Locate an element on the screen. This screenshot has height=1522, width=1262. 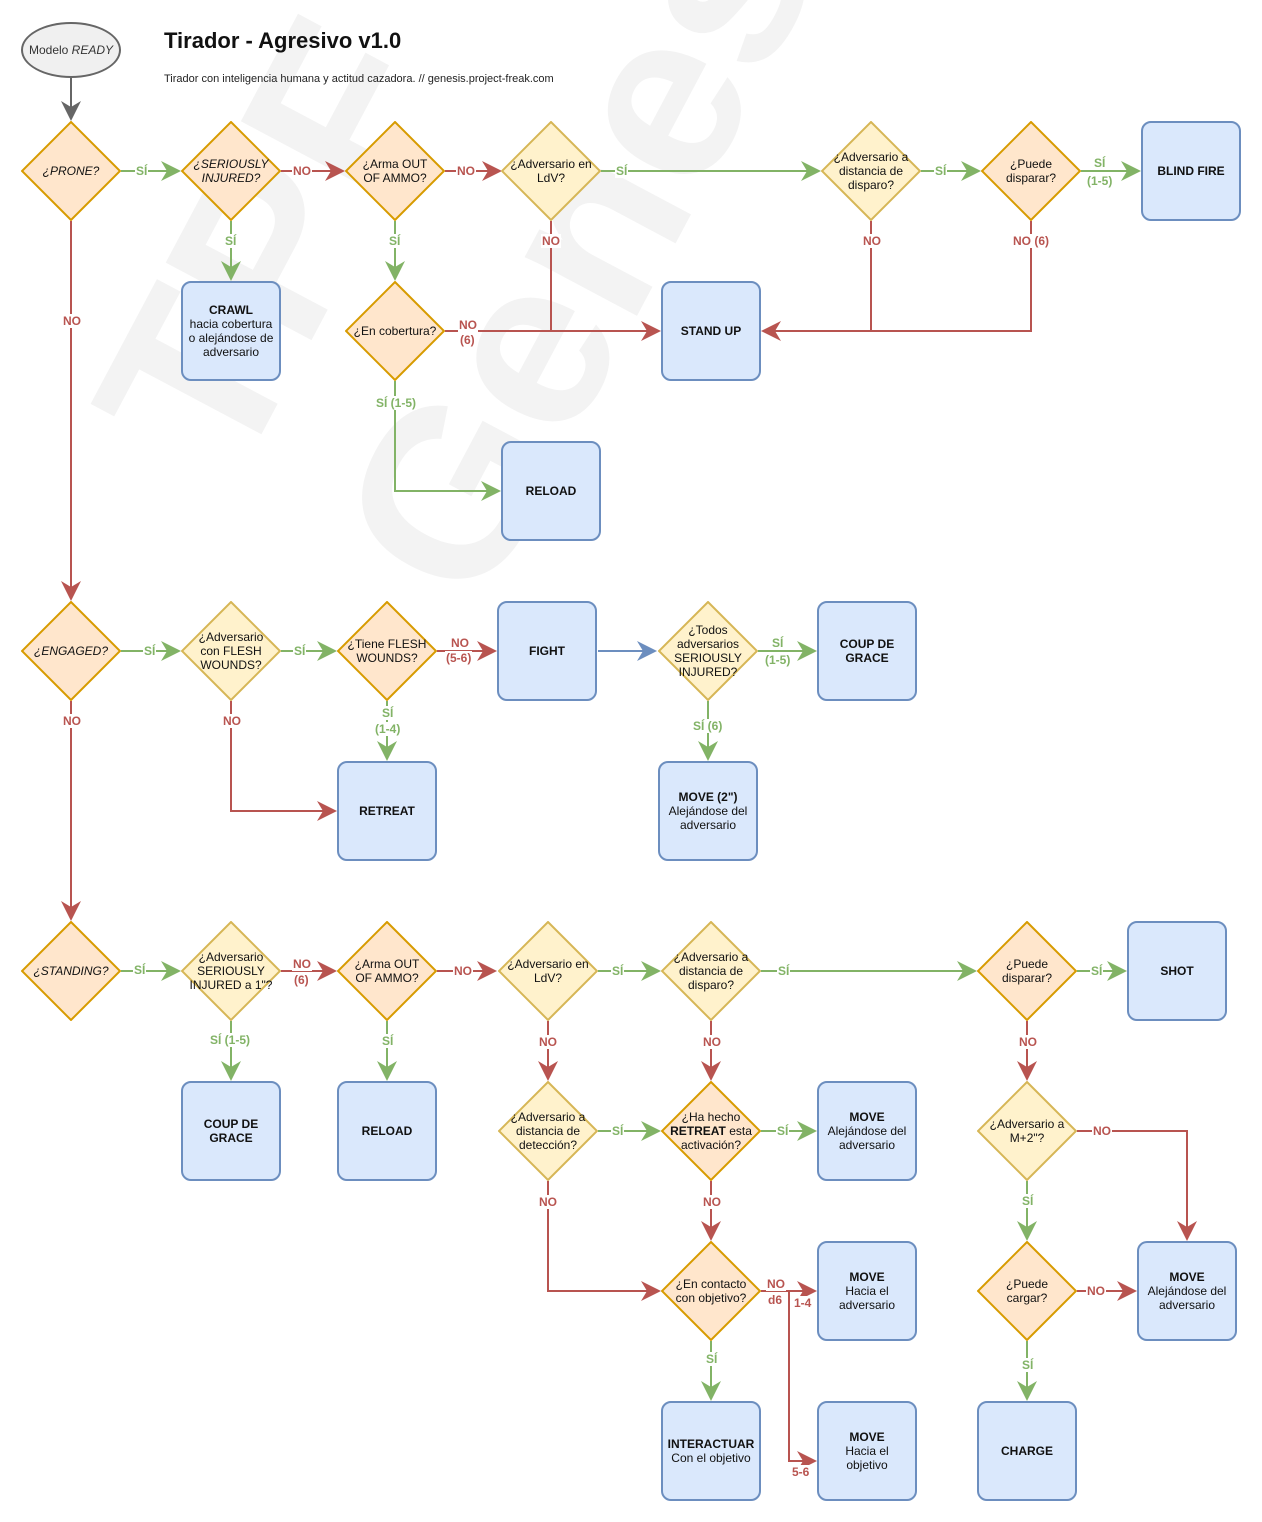
action-title: STAND UP is located at coordinates (711, 331).